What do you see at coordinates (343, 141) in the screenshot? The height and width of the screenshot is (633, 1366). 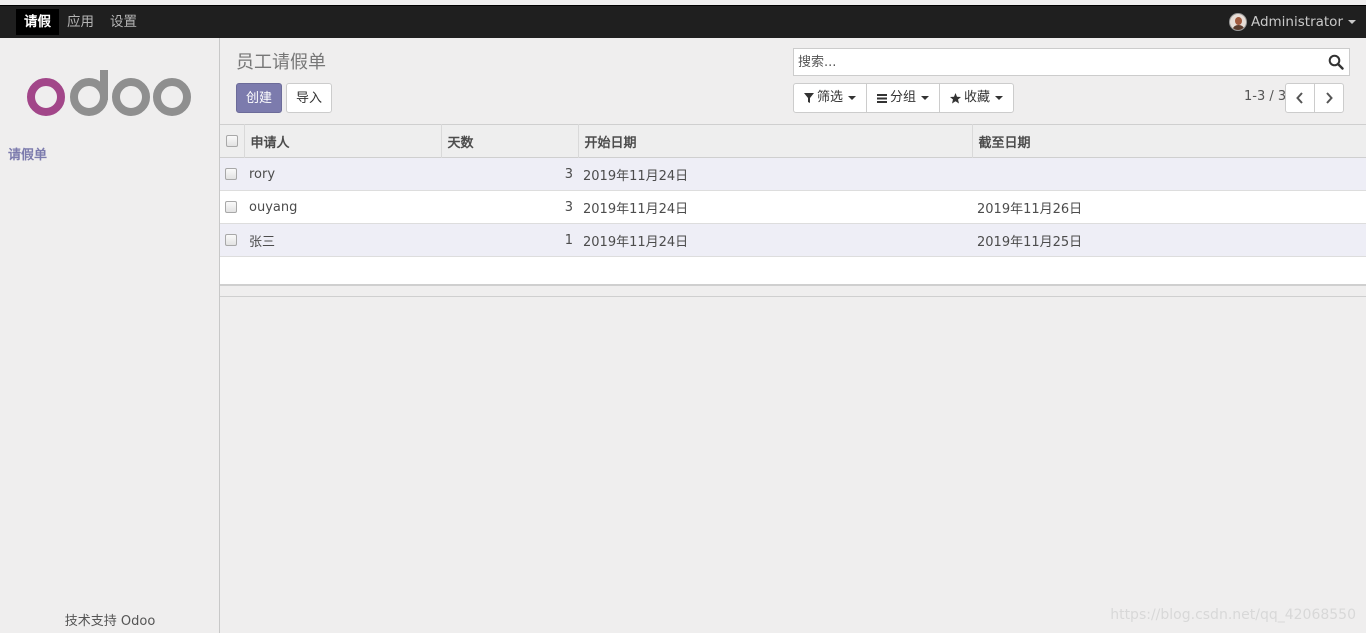 I see `column-header-applicant: 申请人` at bounding box center [343, 141].